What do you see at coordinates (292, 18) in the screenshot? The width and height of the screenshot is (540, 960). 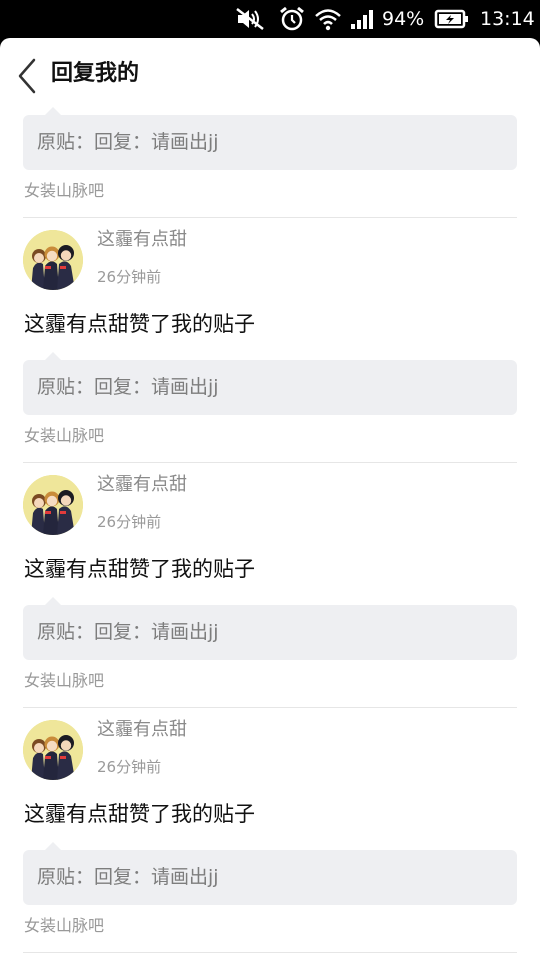 I see `alarm-icon` at bounding box center [292, 18].